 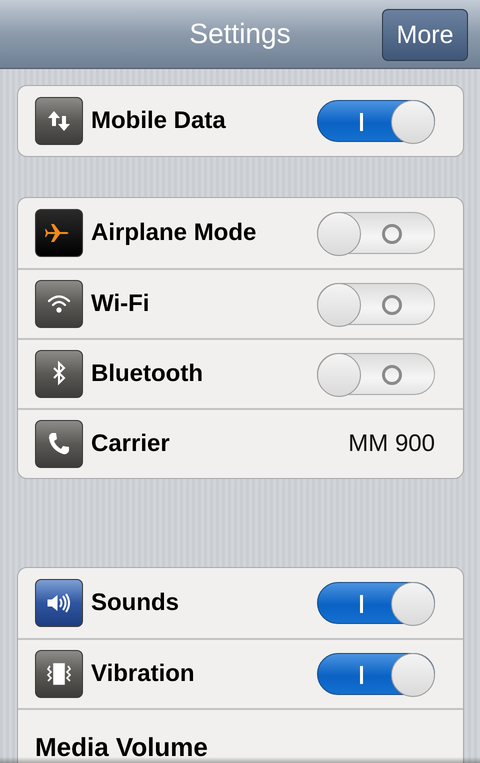 I want to click on setting-label: Mobile Data, so click(x=159, y=121).